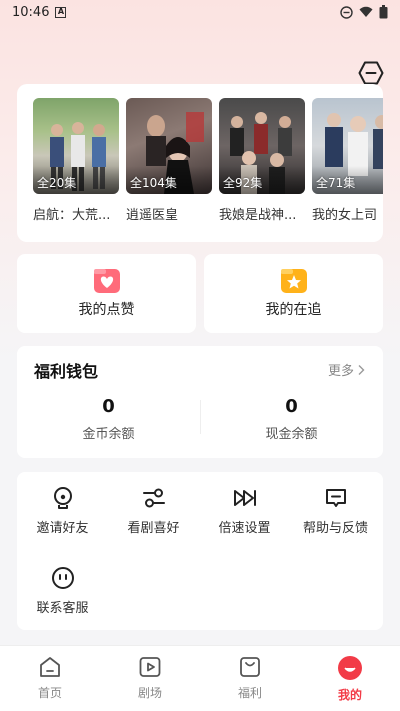 The image size is (400, 711). What do you see at coordinates (249, 693) in the screenshot?
I see `tab-welfare-label: 福利` at bounding box center [249, 693].